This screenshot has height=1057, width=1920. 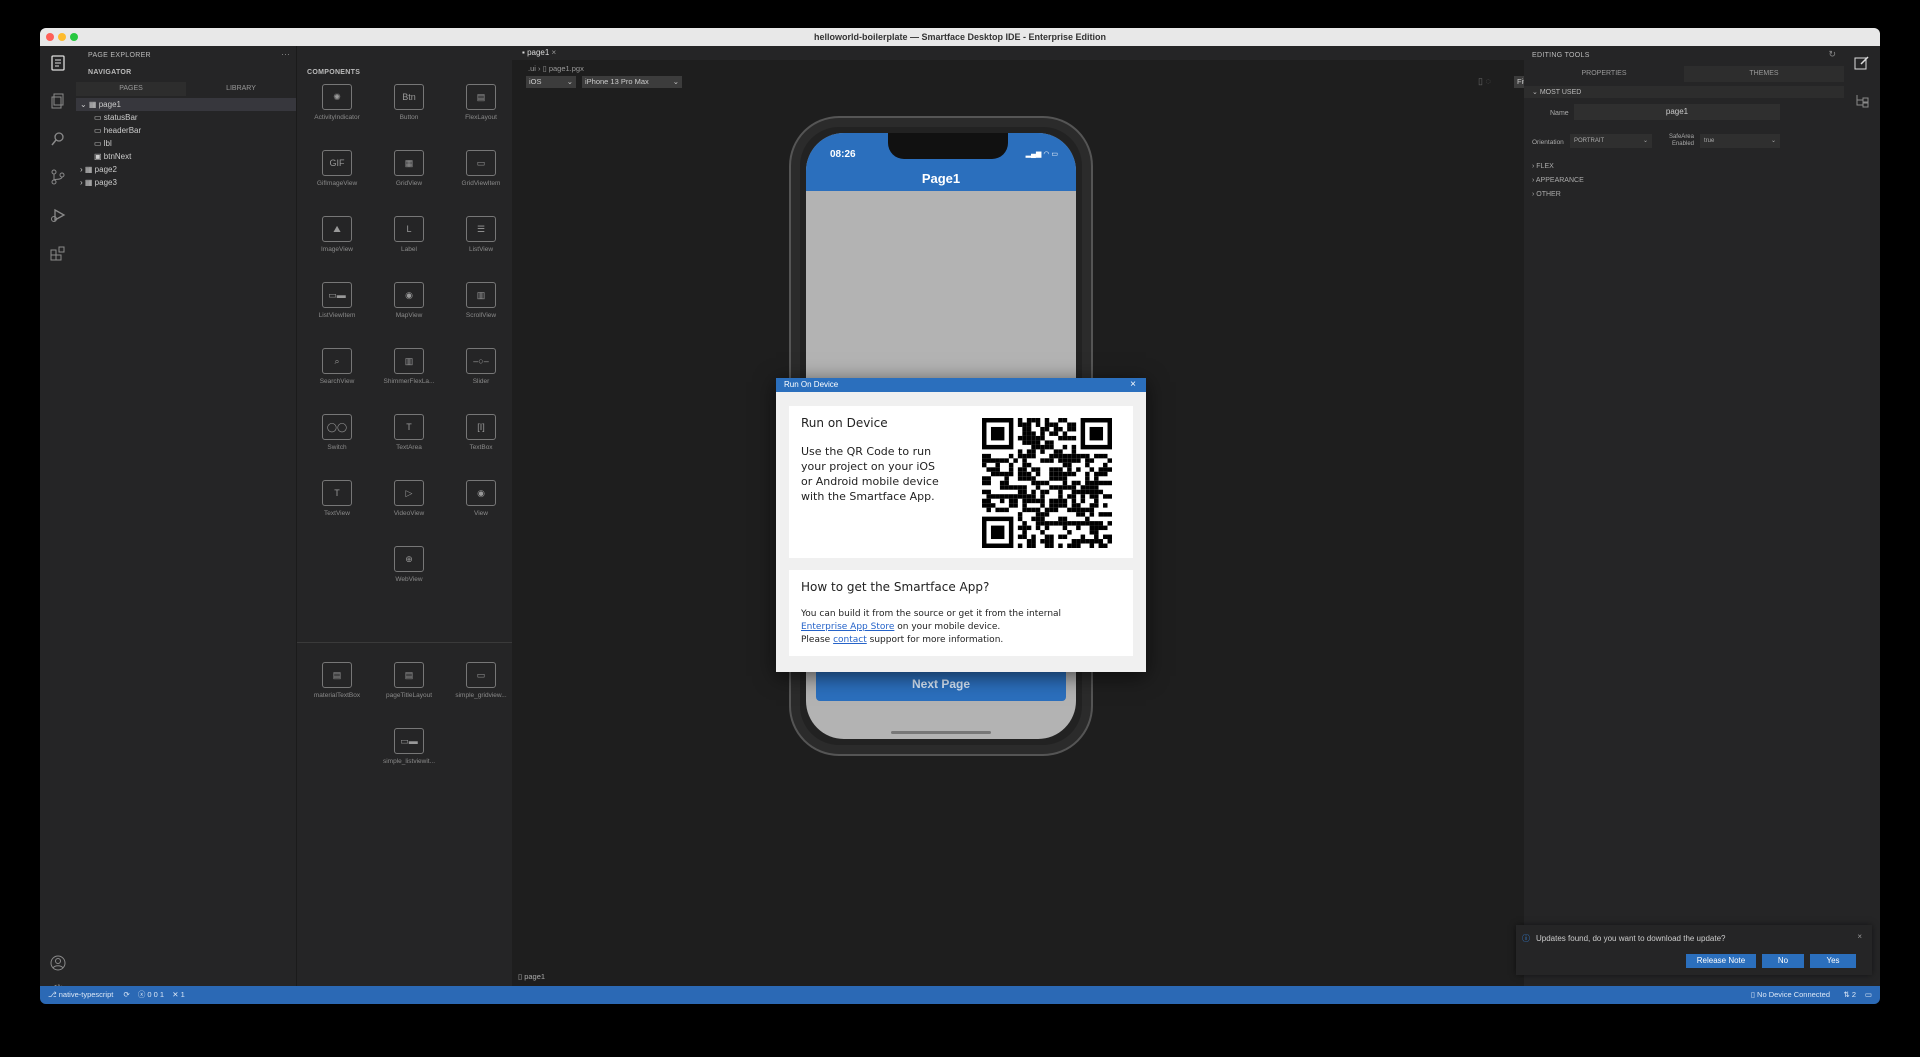 What do you see at coordinates (58, 177) in the screenshot?
I see `source-control-icon` at bounding box center [58, 177].